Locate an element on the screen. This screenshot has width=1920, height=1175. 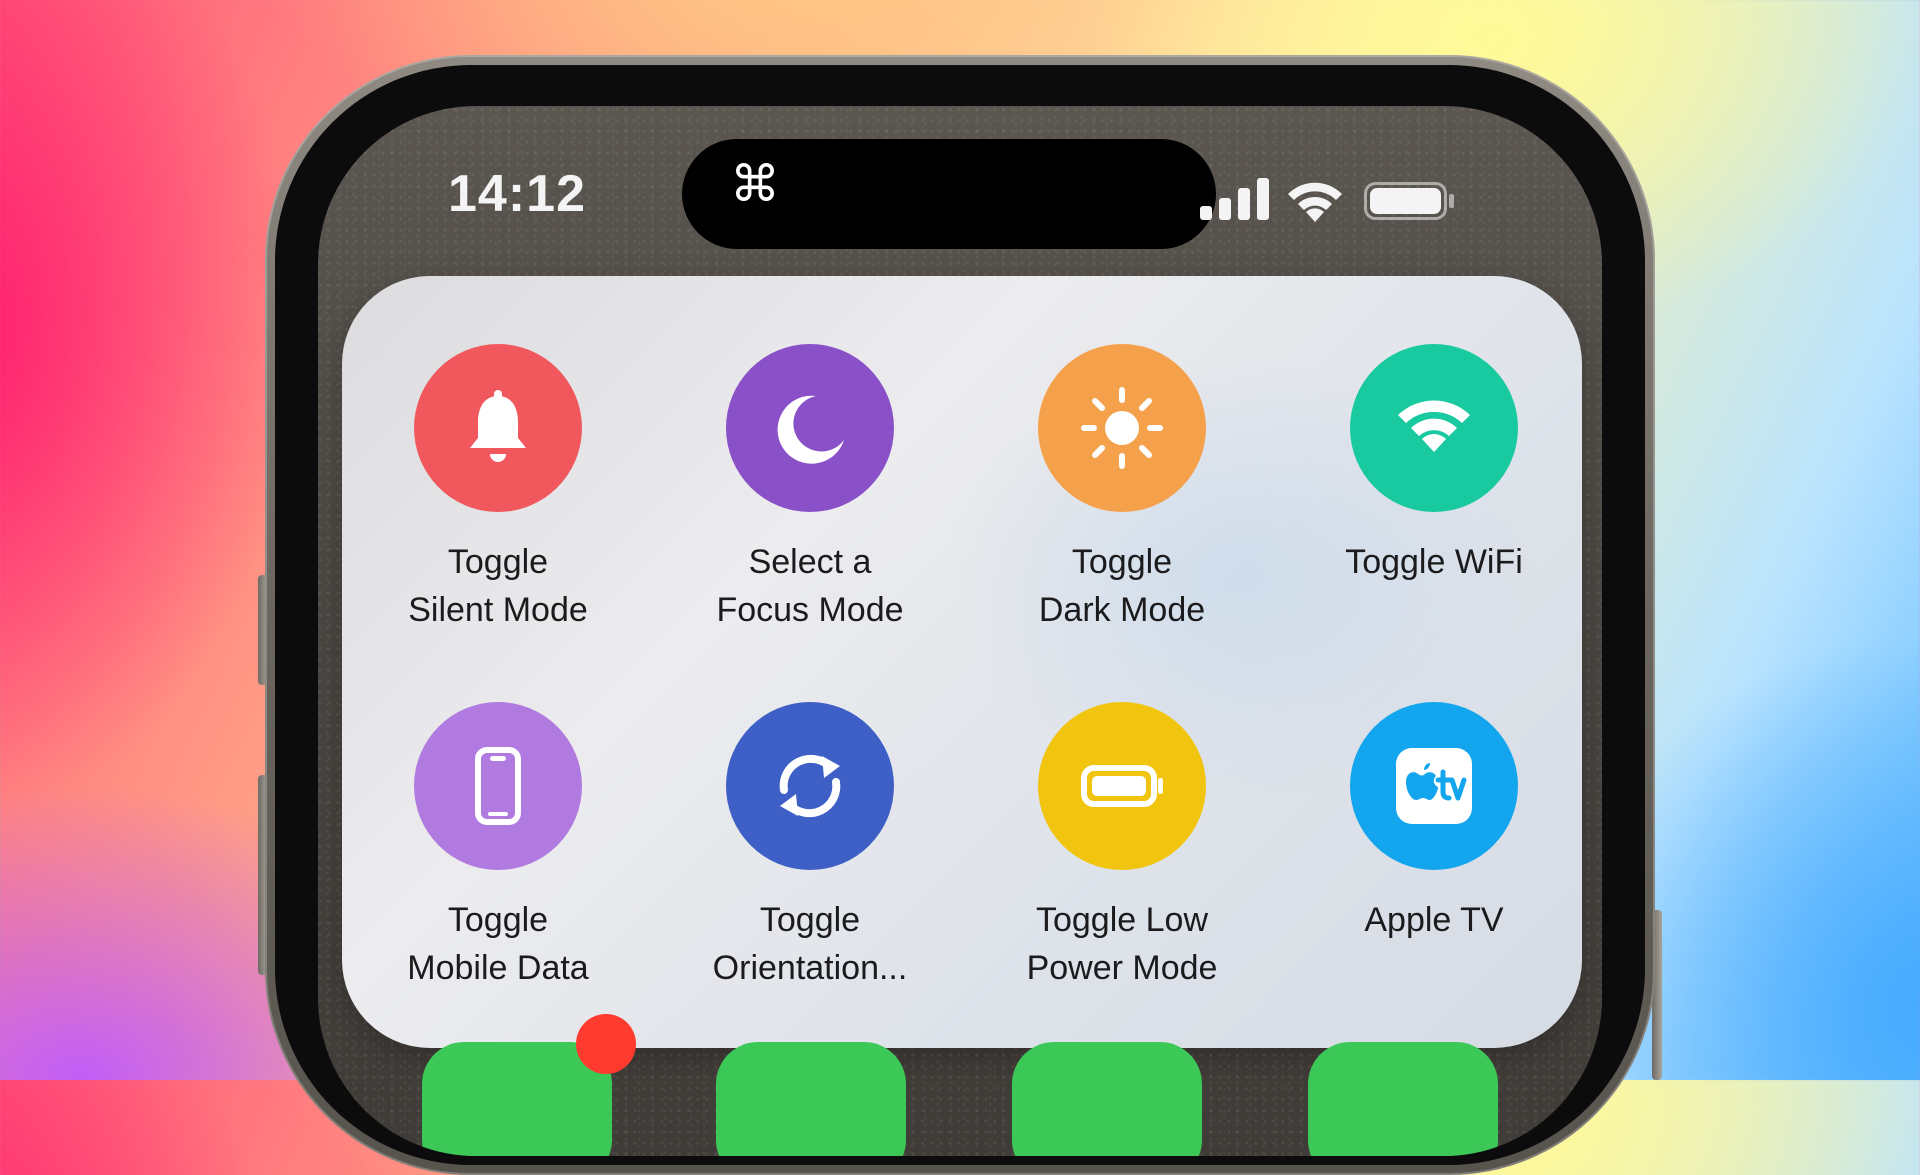
shortcut-toggle-dark-mode: Toggle Dark Mode is located at coordinates (1122, 489).